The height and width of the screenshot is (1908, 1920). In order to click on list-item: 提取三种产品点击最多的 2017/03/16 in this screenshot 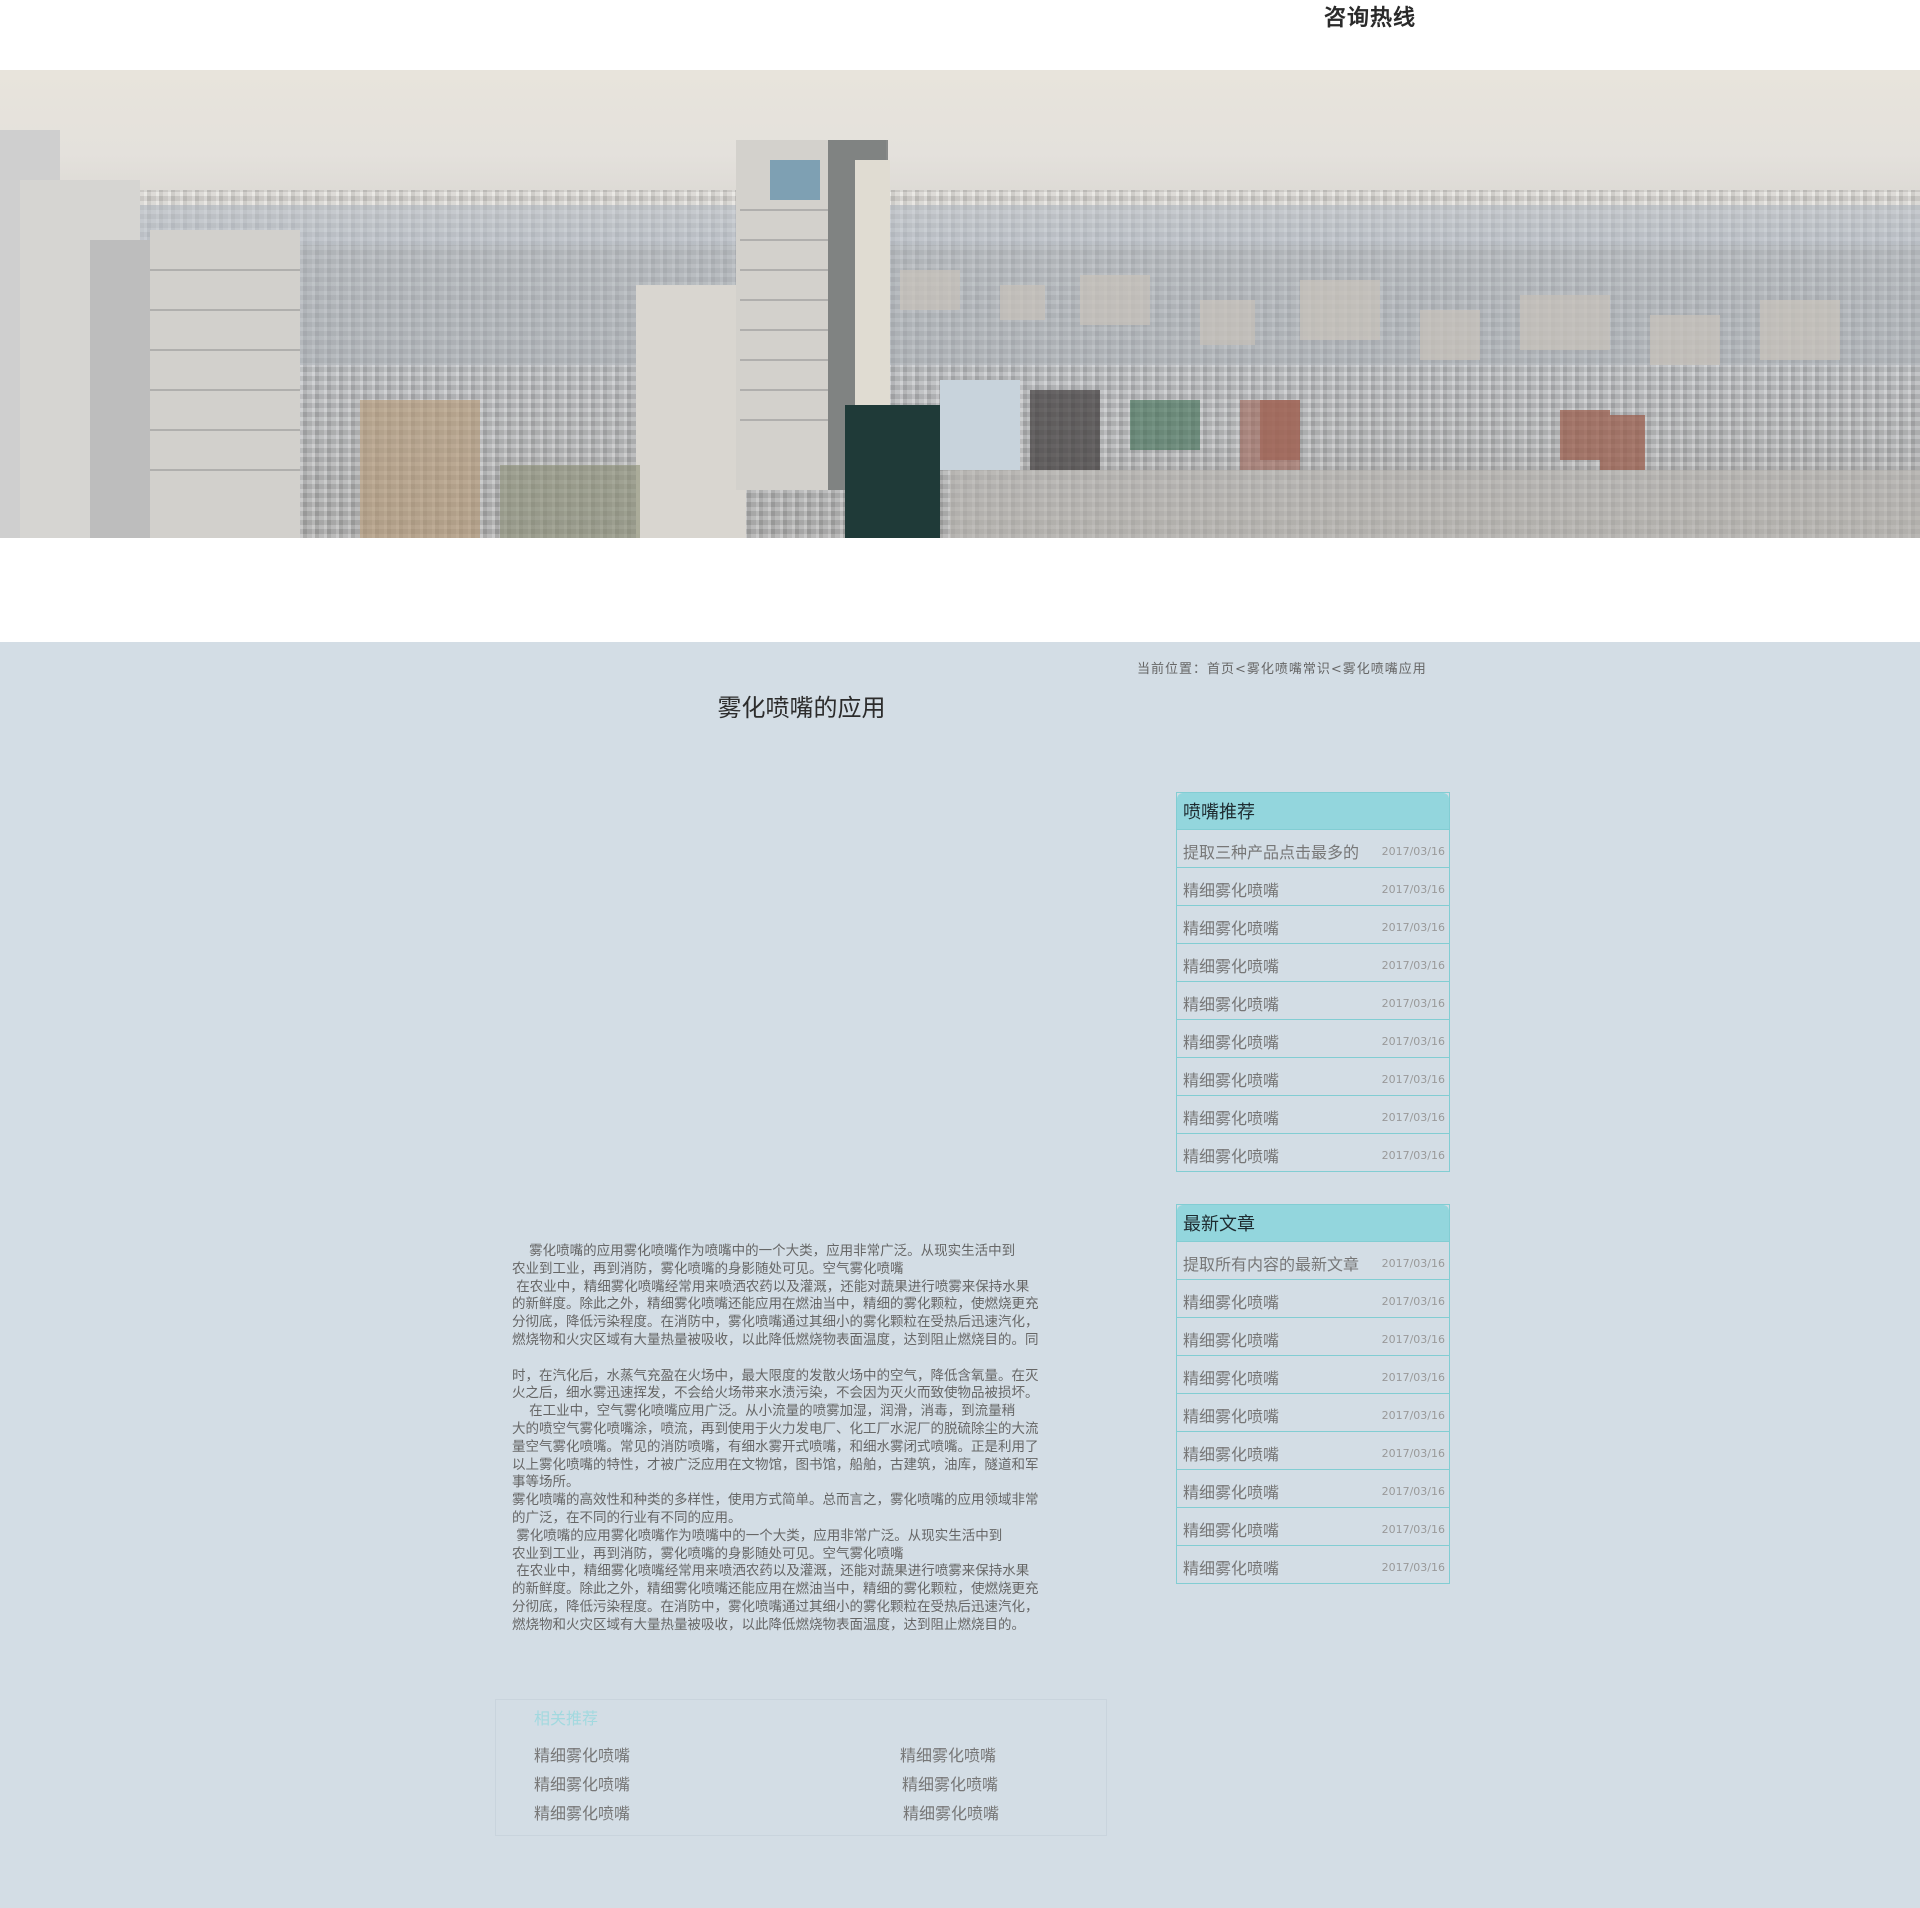, I will do `click(1313, 848)`.